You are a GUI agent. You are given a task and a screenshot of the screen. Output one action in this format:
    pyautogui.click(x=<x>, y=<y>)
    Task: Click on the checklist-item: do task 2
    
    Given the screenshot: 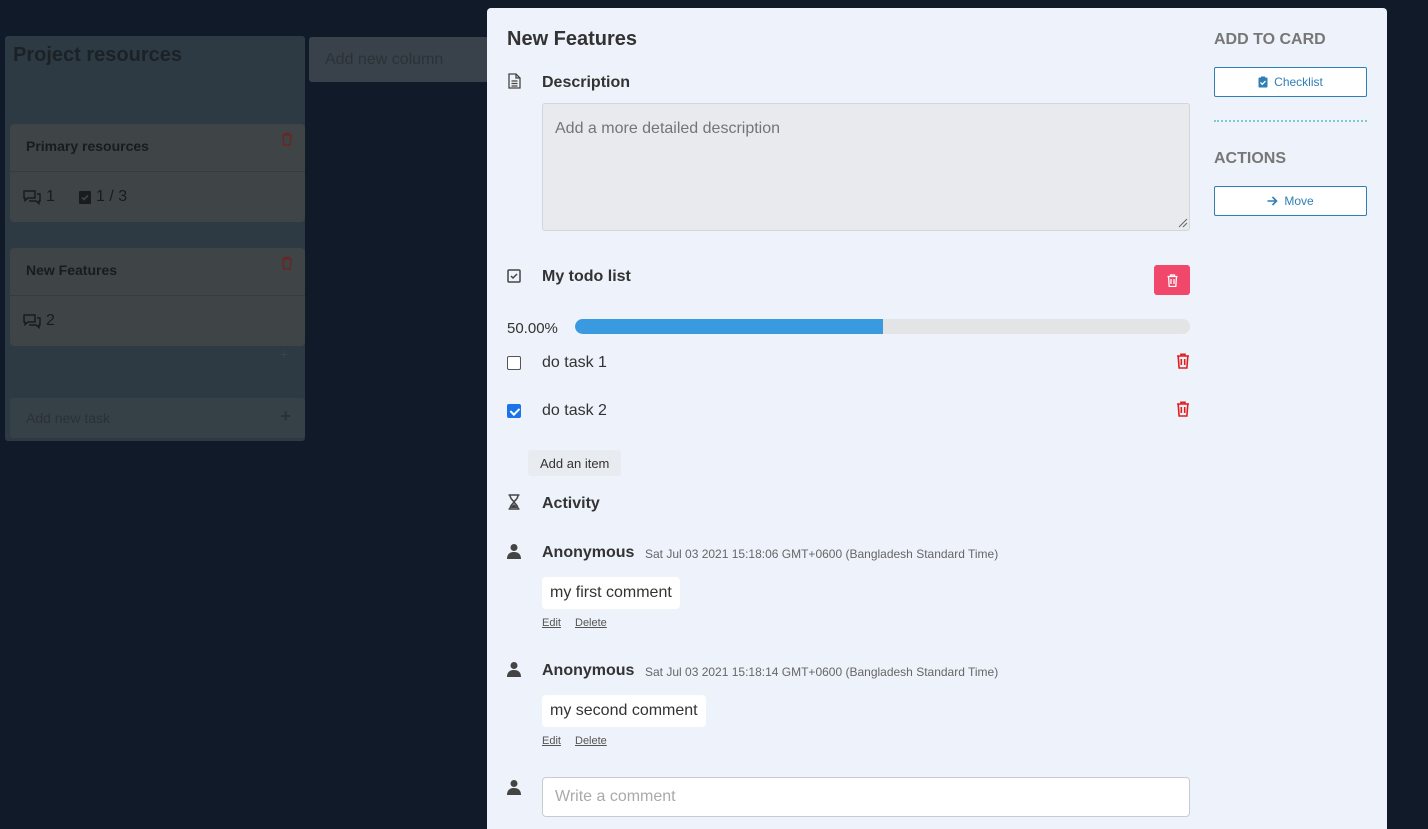 What is the action you would take?
    pyautogui.click(x=848, y=411)
    